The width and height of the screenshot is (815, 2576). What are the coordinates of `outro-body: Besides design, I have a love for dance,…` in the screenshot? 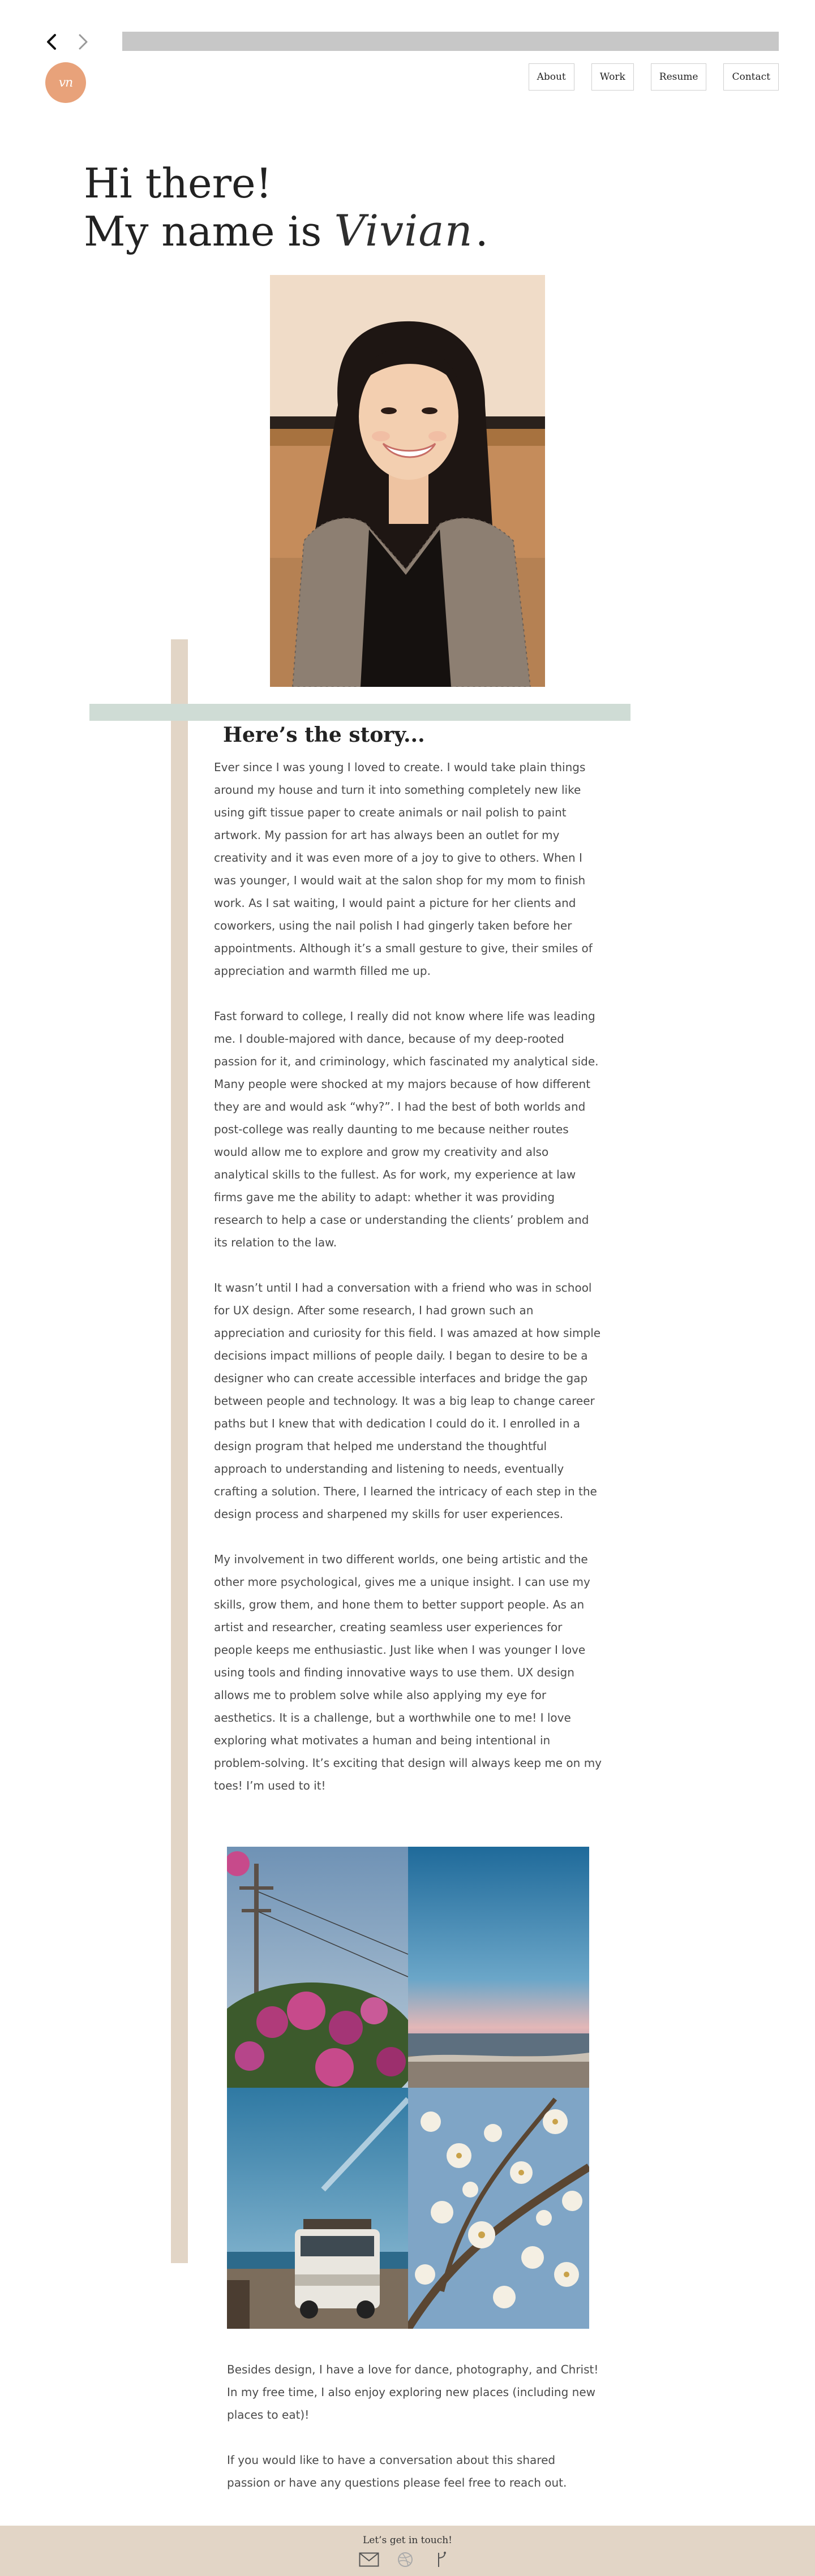 It's located at (413, 2437).